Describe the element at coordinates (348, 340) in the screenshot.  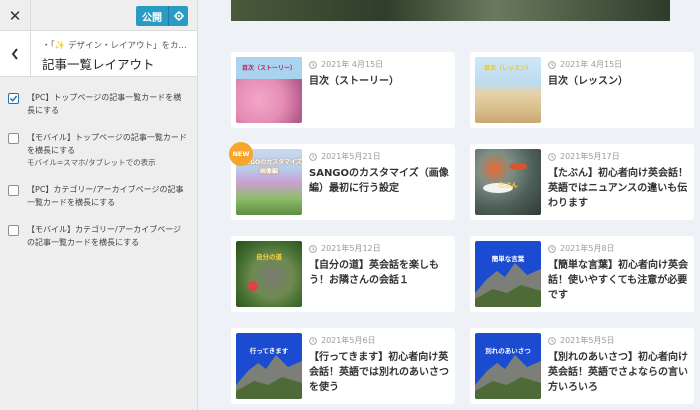
I see `date-text: 2021年5月6日` at that location.